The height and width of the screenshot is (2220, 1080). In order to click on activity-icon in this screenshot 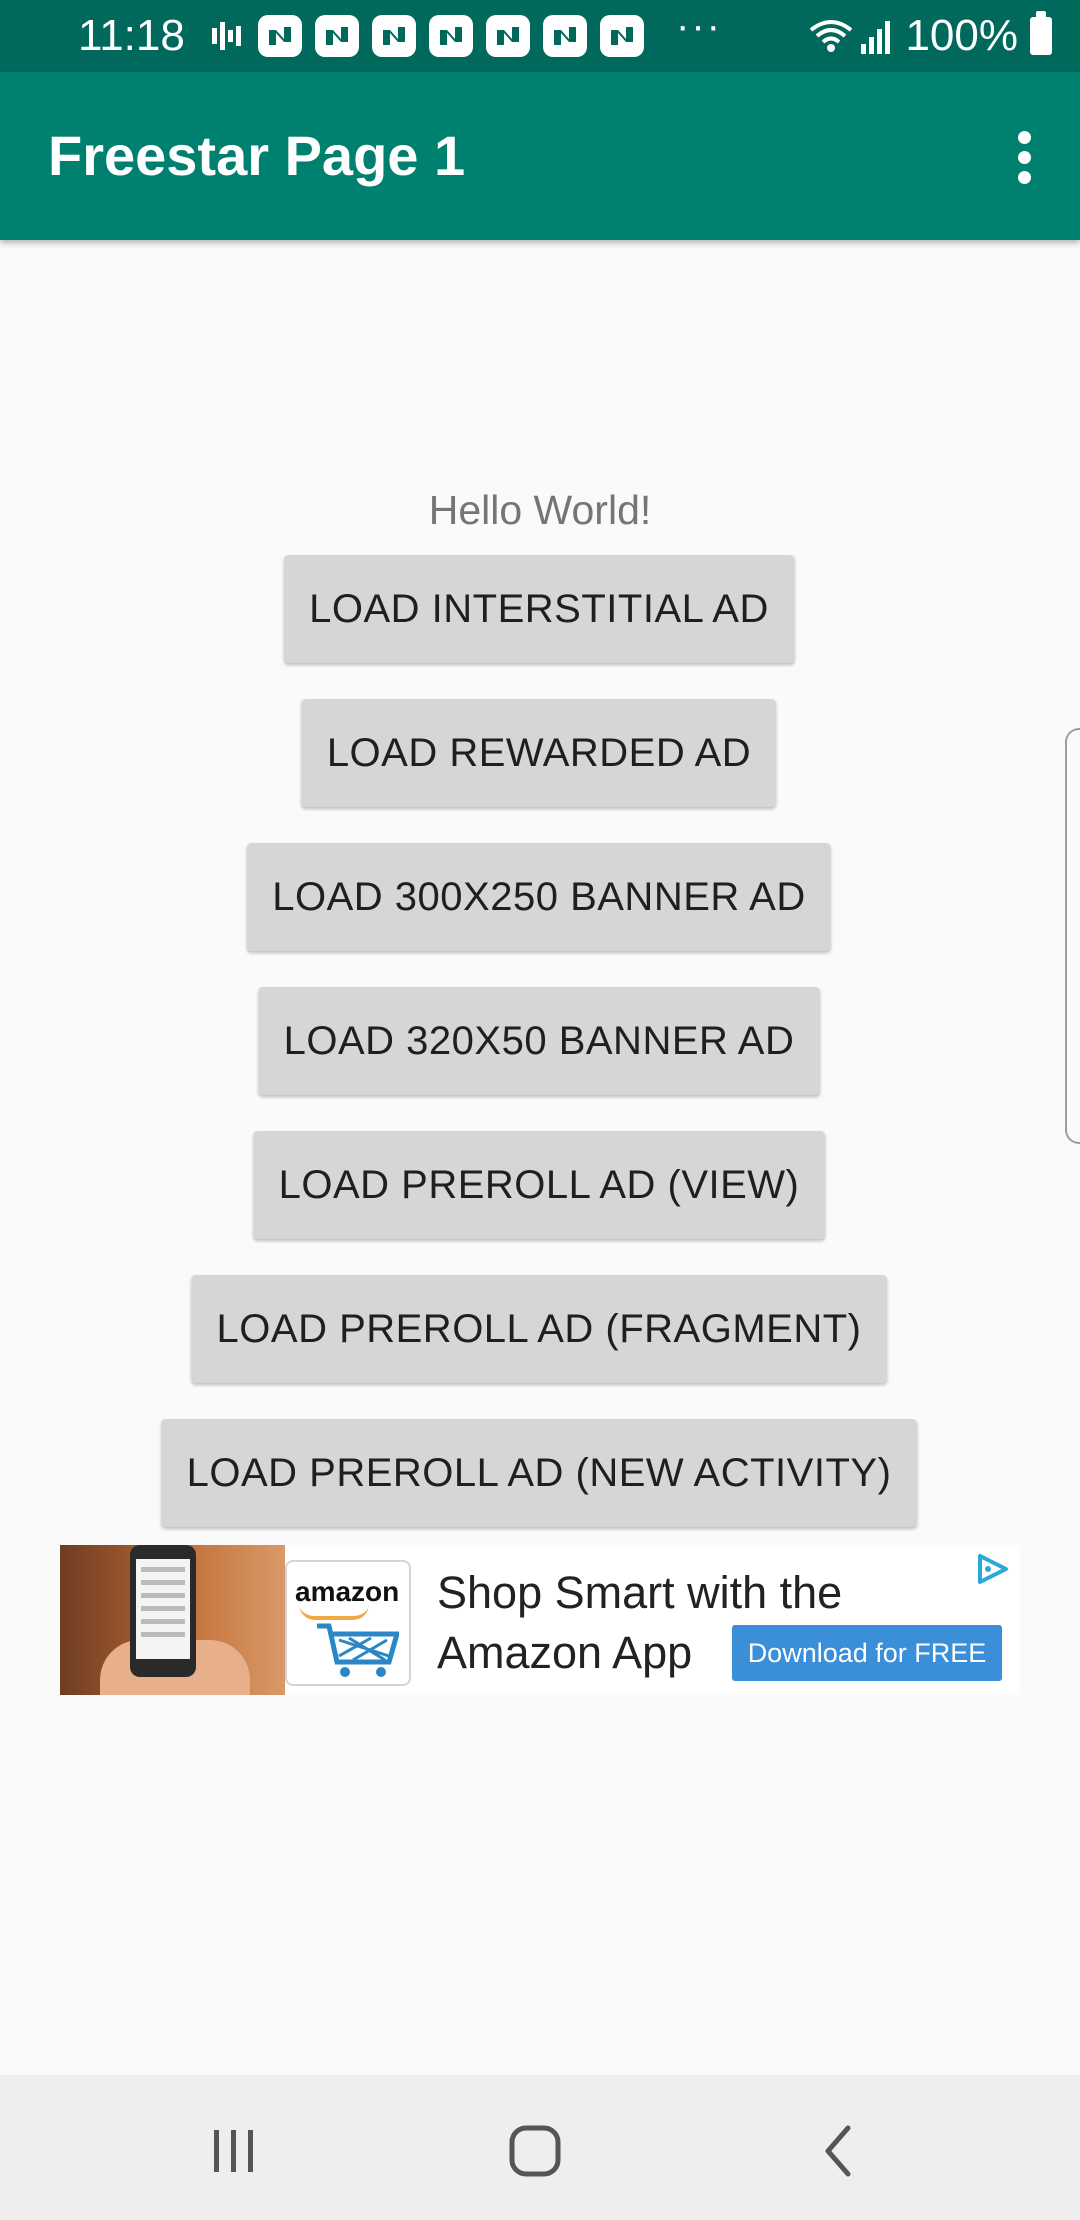, I will do `click(226, 36)`.